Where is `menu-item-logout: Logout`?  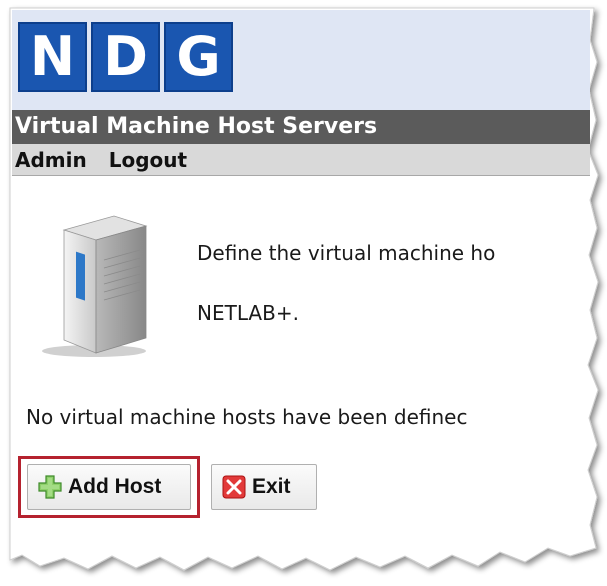 menu-item-logout: Logout is located at coordinates (148, 160).